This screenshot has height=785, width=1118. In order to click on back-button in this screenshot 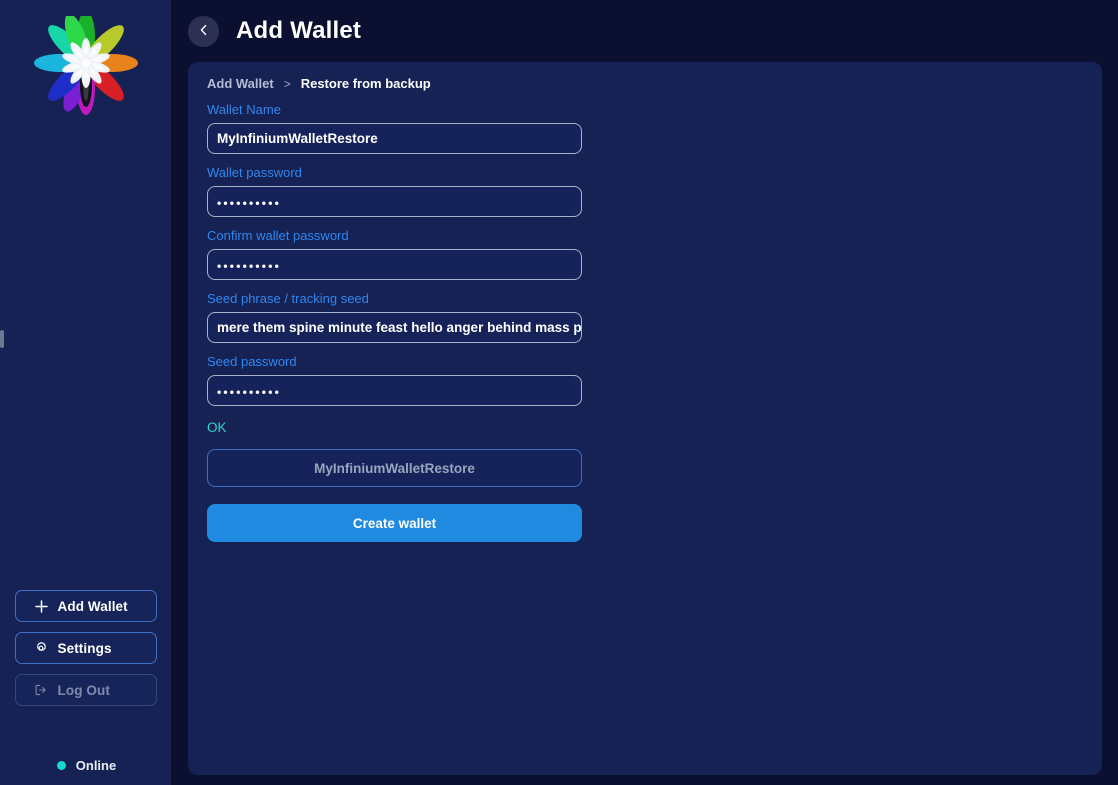, I will do `click(203, 31)`.